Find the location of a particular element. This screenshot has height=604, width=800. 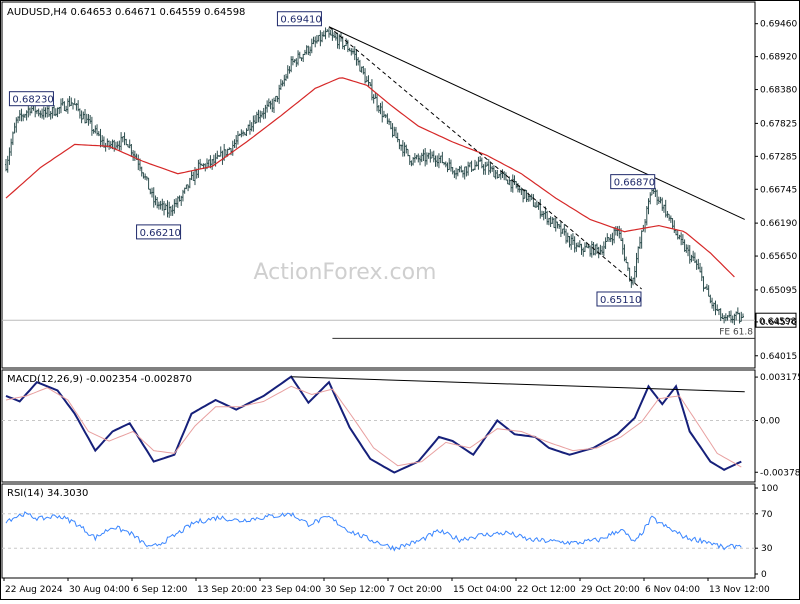

x-tick-label: 29 Oct 20:00 is located at coordinates (610, 590).